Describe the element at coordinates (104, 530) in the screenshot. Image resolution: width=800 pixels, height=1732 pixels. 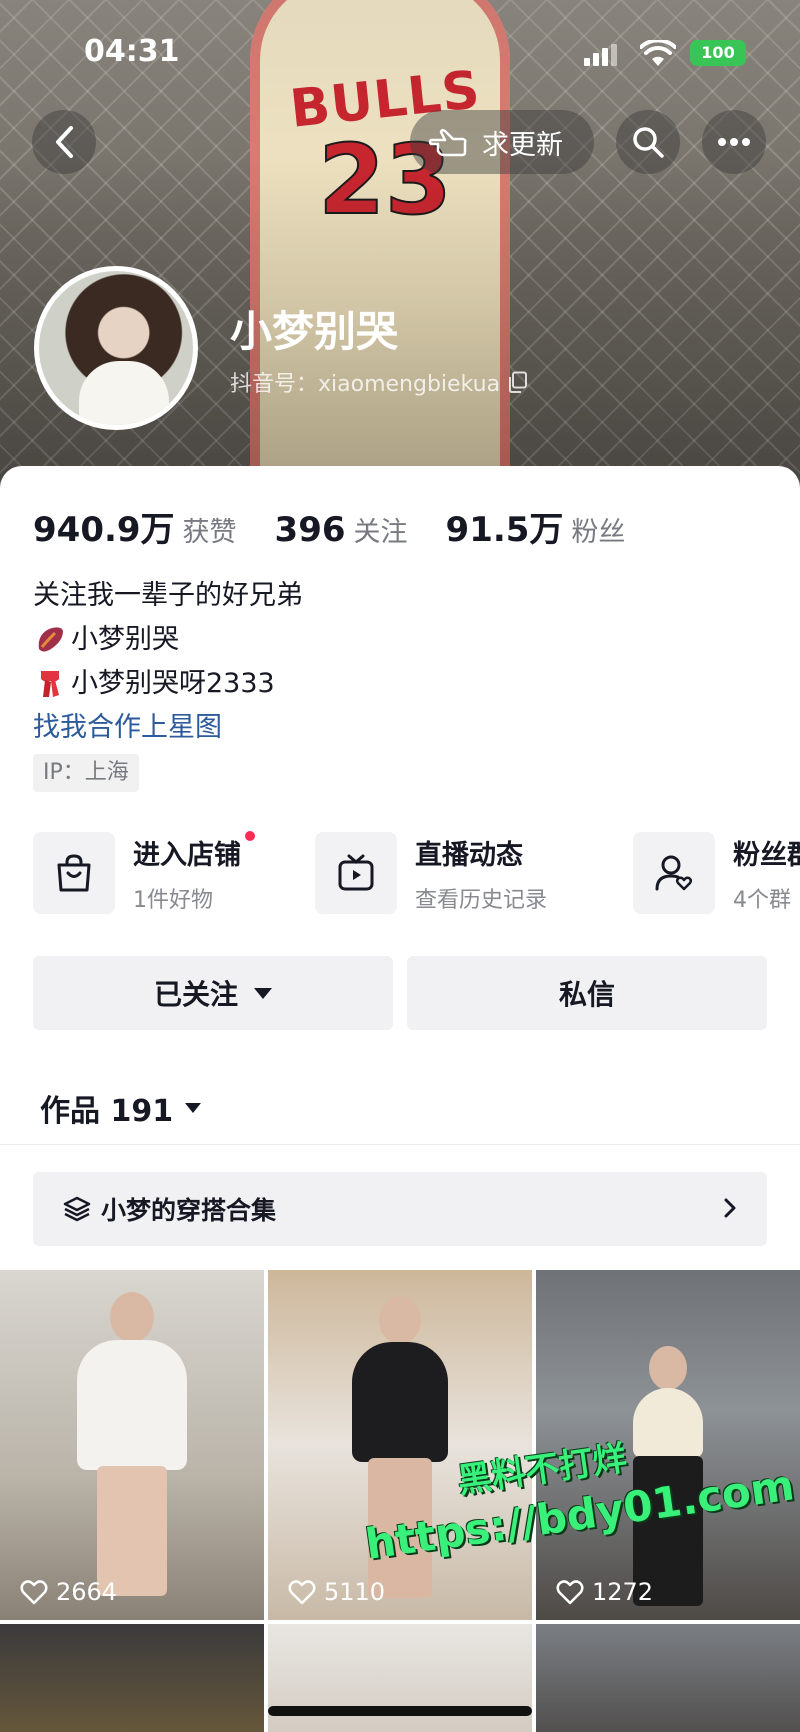
I see `stat-value: 940.9万` at that location.